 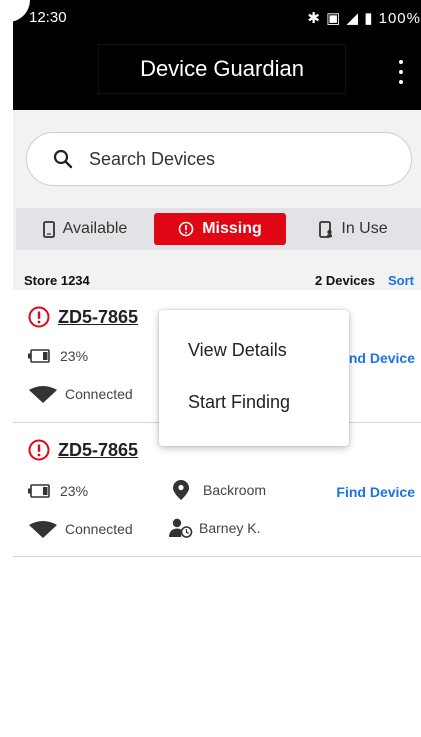 What do you see at coordinates (353, 18) in the screenshot?
I see `signal-icon: ◢` at bounding box center [353, 18].